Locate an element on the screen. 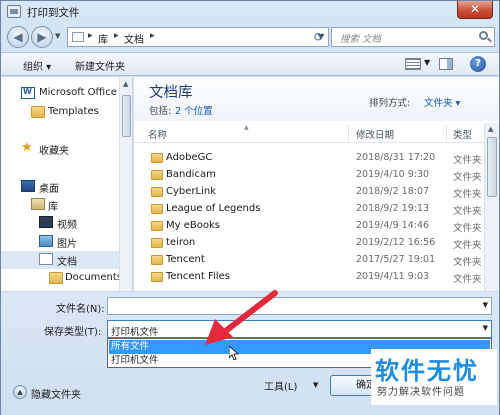 Image resolution: width=500 pixels, height=415 pixels. save-type-value: 打印机文件 is located at coordinates (135, 332).